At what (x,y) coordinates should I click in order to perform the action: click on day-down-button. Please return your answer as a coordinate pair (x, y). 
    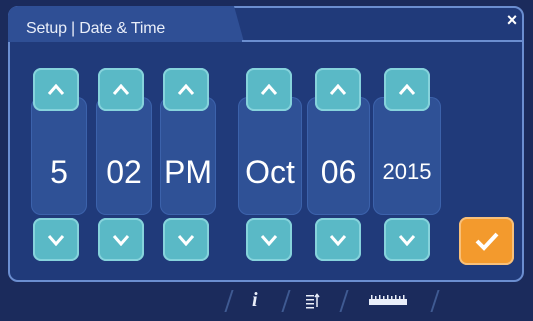
    Looking at the image, I should click on (338, 239).